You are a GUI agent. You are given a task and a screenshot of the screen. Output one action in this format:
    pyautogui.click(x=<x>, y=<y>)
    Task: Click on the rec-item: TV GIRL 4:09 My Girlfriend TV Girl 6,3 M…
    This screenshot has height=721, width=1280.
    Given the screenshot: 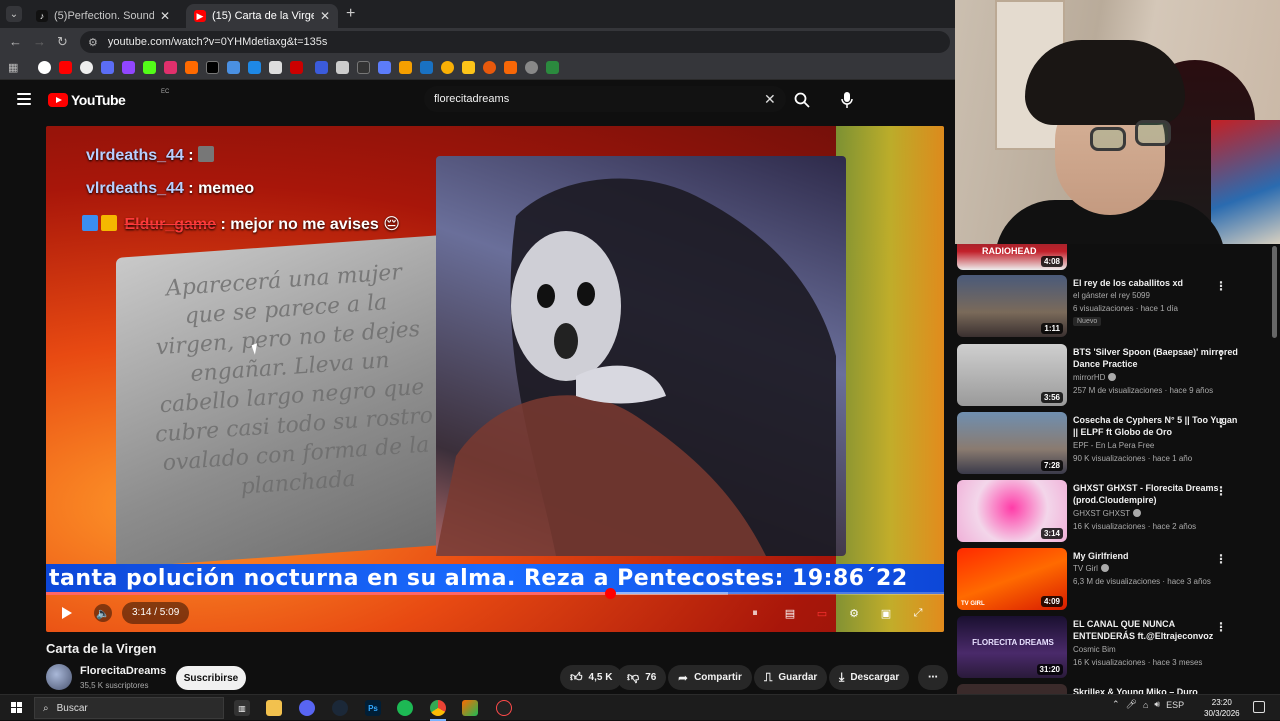 What is the action you would take?
    pyautogui.click(x=1110, y=580)
    